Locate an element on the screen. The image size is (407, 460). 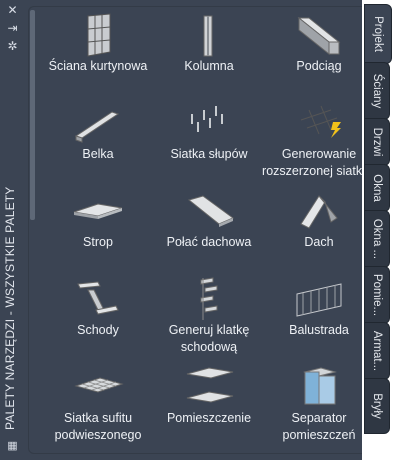
tab-label: Ściany is located at coordinates (377, 91).